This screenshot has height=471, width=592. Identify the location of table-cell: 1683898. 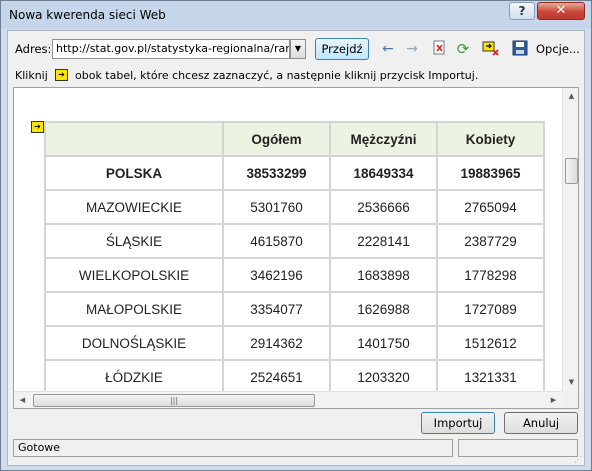
(383, 275).